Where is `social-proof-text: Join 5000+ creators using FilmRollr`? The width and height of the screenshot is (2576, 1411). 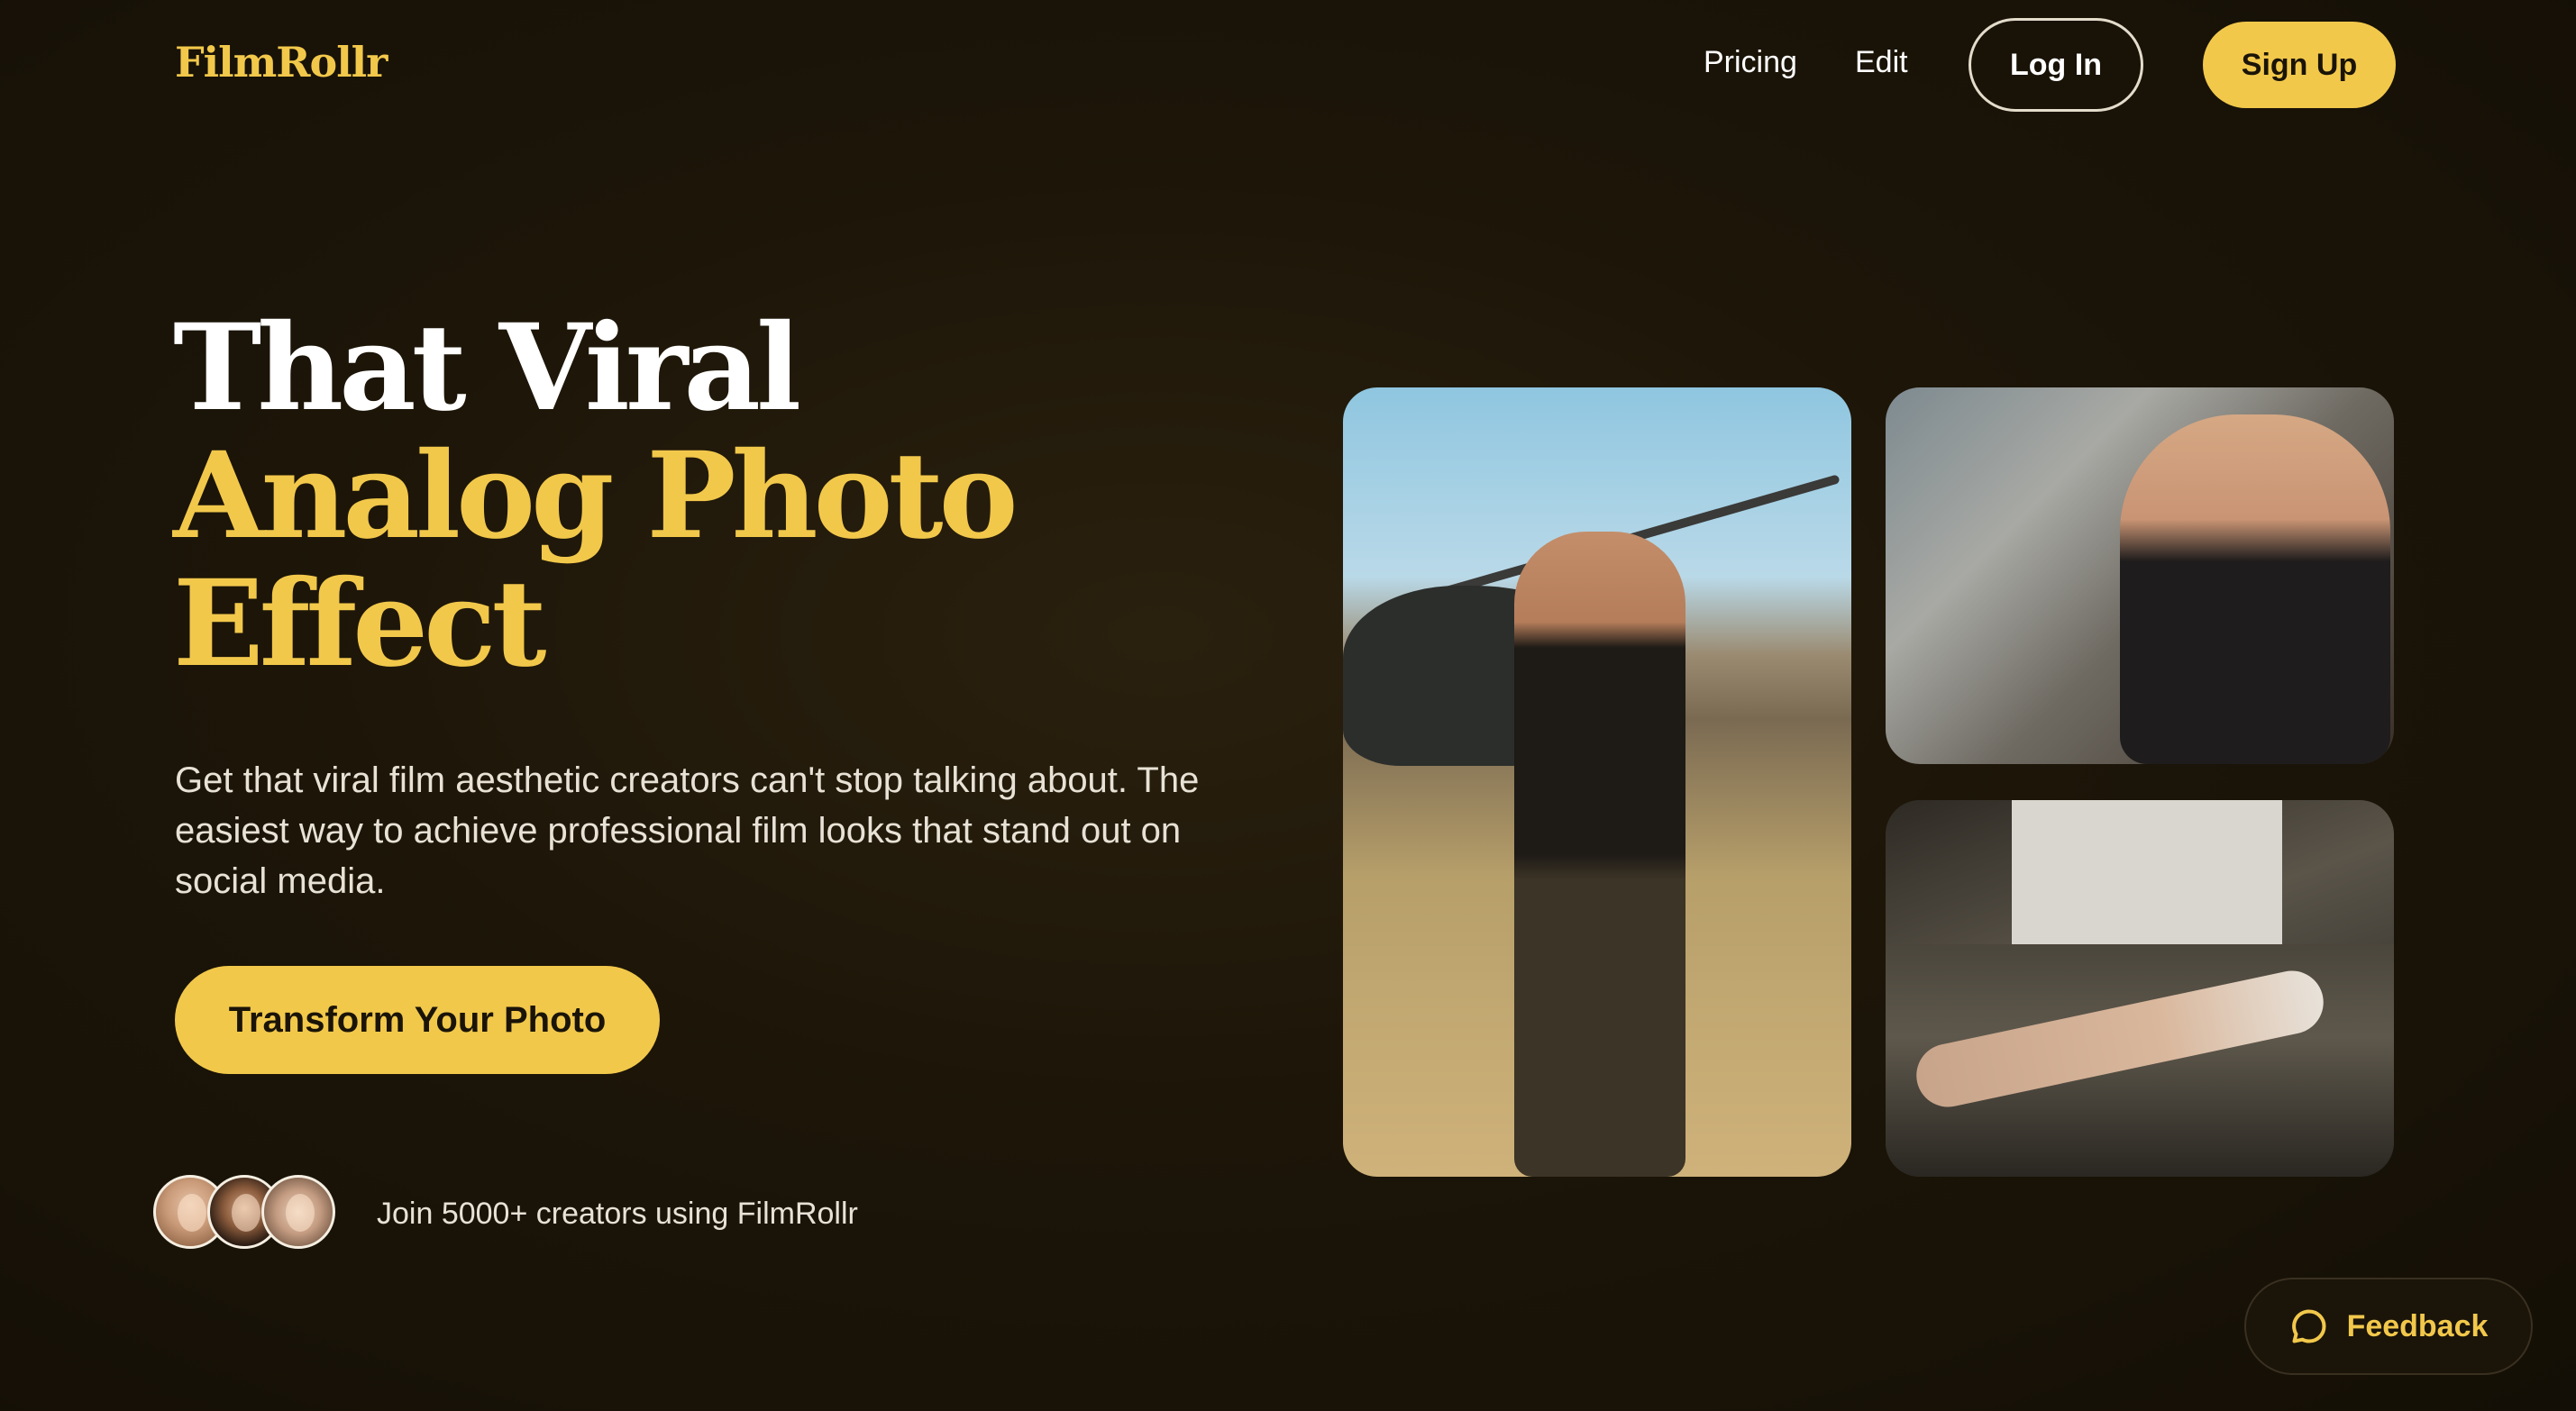 social-proof-text: Join 5000+ creators using FilmRollr is located at coordinates (618, 1214).